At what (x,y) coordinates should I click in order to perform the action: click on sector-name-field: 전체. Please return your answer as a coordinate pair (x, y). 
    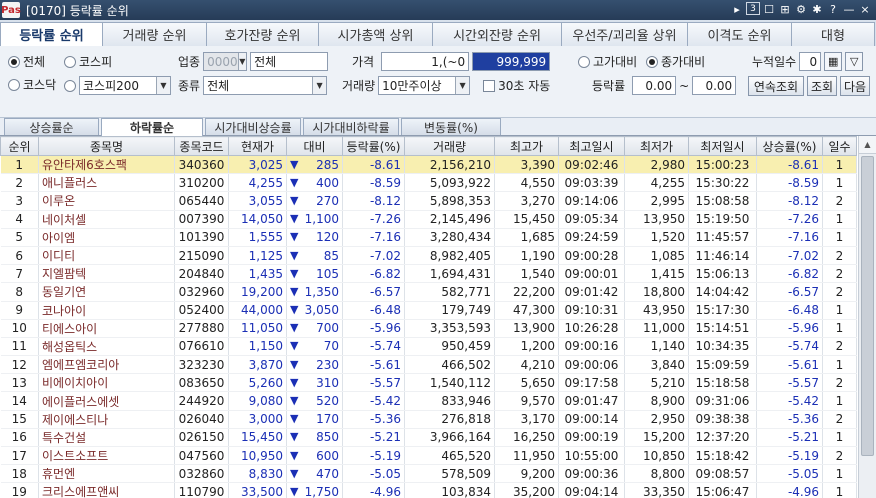
    Looking at the image, I should click on (289, 61).